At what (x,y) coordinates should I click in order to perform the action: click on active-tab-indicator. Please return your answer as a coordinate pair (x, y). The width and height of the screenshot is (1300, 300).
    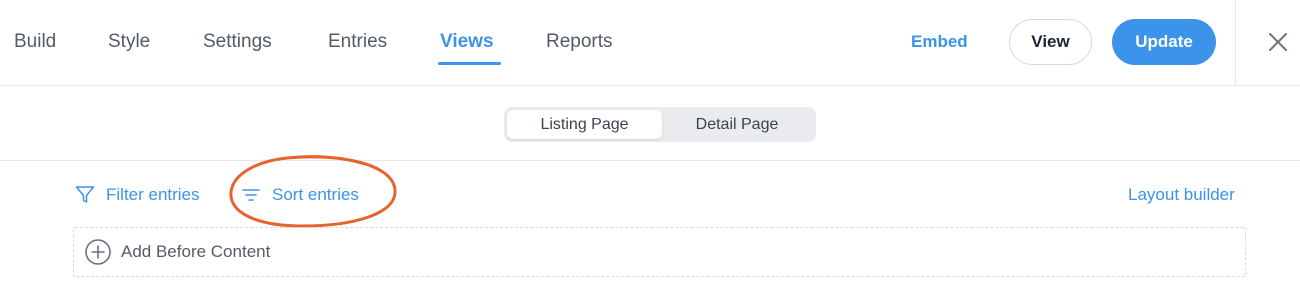
    Looking at the image, I should click on (469, 63).